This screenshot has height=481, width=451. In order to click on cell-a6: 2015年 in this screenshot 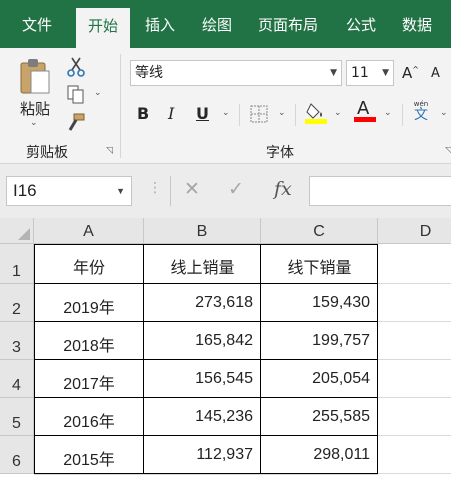, I will do `click(89, 458)`.